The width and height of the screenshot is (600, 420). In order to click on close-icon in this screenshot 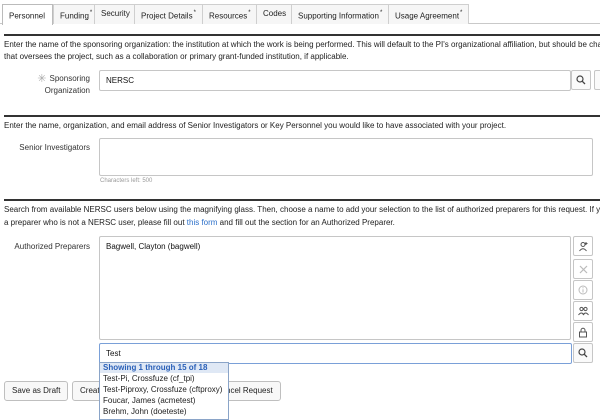, I will do `click(583, 269)`.